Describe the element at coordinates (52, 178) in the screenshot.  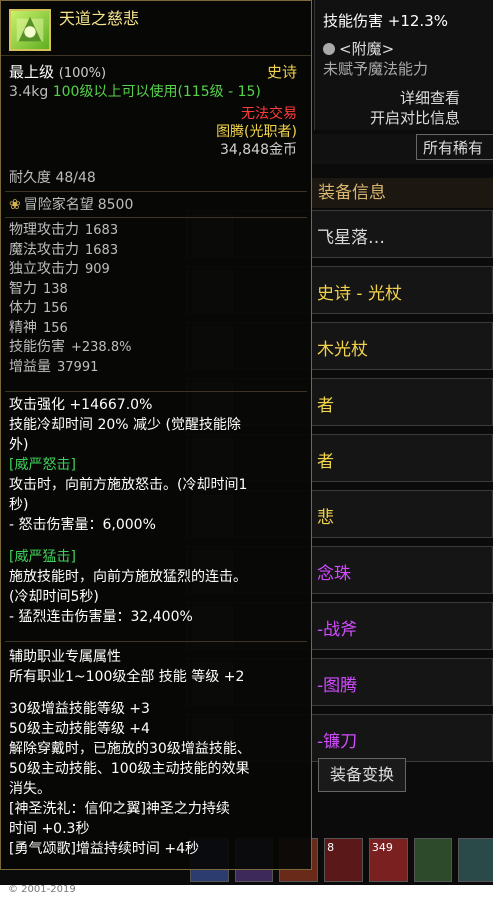
I see `durability: 耐久度 48/48` at that location.